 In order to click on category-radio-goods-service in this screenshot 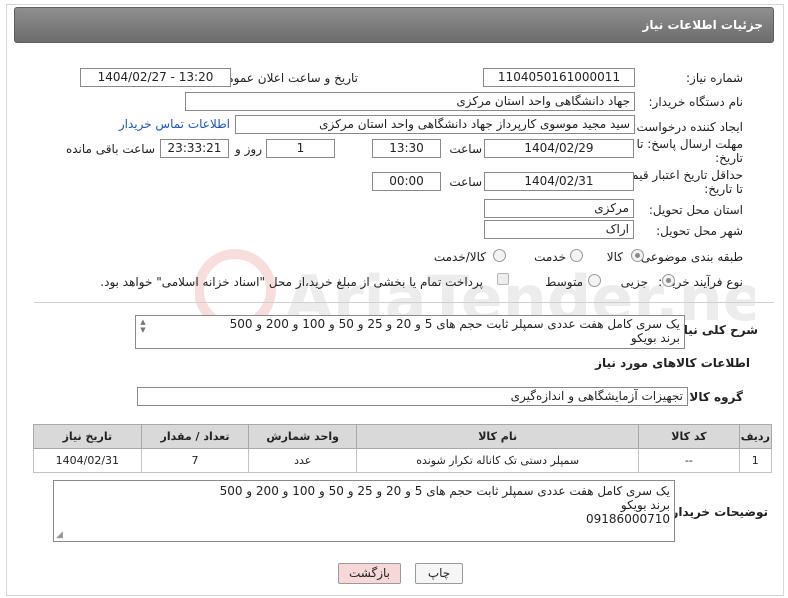, I will do `click(499, 255)`.